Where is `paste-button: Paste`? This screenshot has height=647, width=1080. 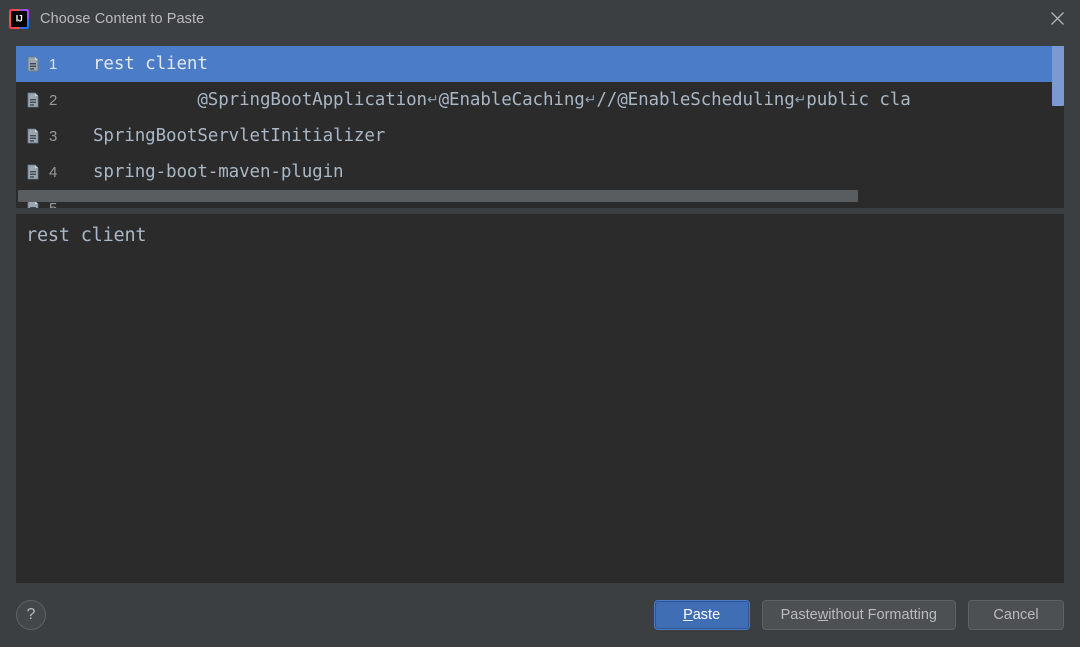
paste-button: Paste is located at coordinates (701, 615).